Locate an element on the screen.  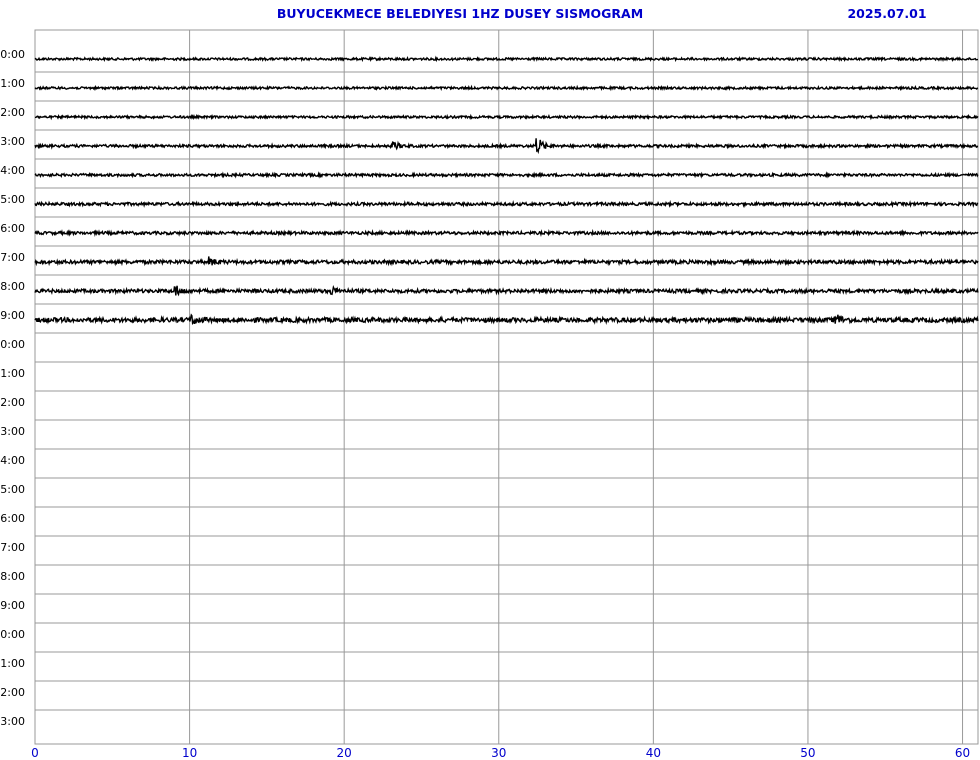
hour-tick-label: 9:00 is located at coordinates (12, 315).